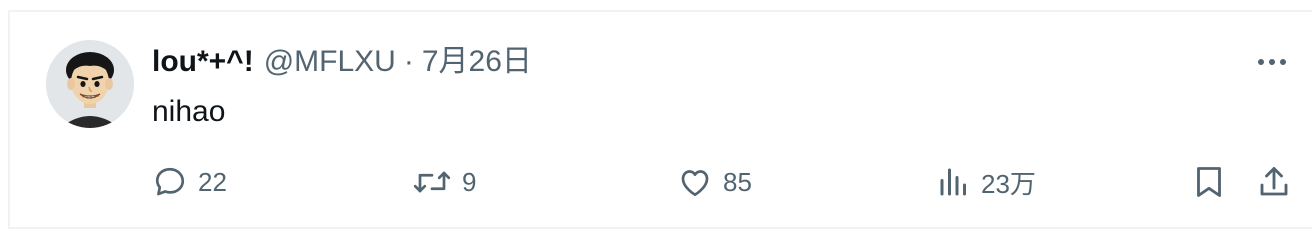 This screenshot has width=1314, height=240. I want to click on like-count: 85, so click(737, 181).